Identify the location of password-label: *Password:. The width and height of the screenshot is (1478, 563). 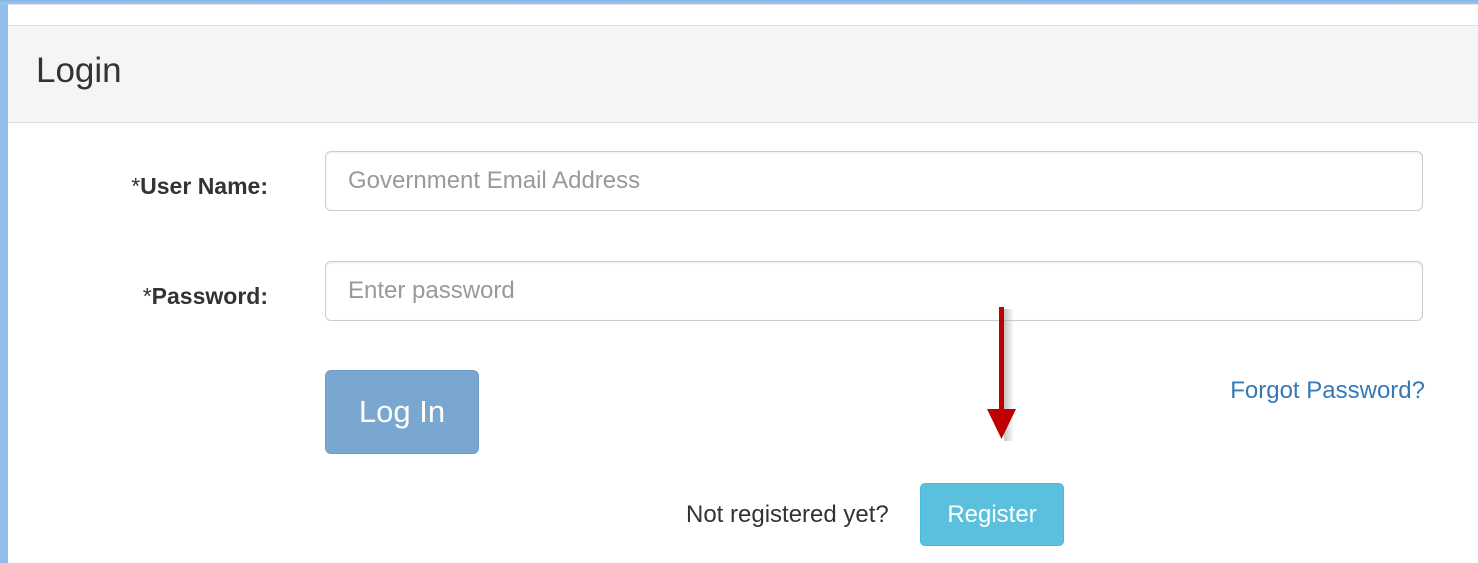
(205, 296).